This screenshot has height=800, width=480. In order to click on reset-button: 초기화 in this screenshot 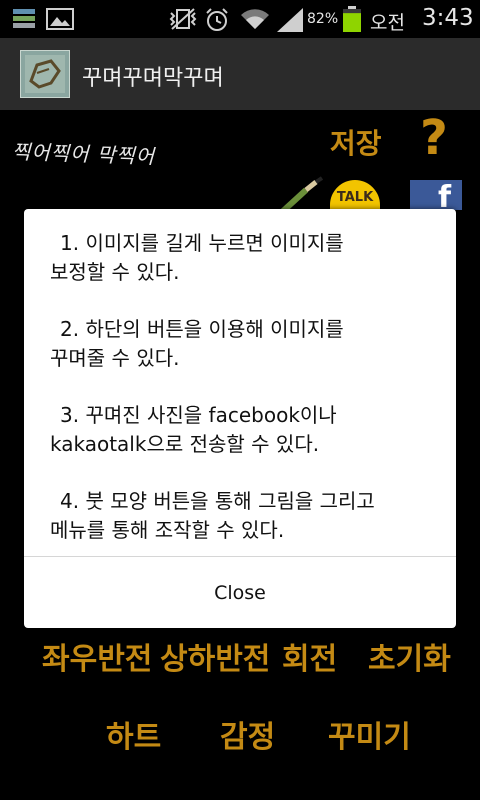, I will do `click(409, 656)`.